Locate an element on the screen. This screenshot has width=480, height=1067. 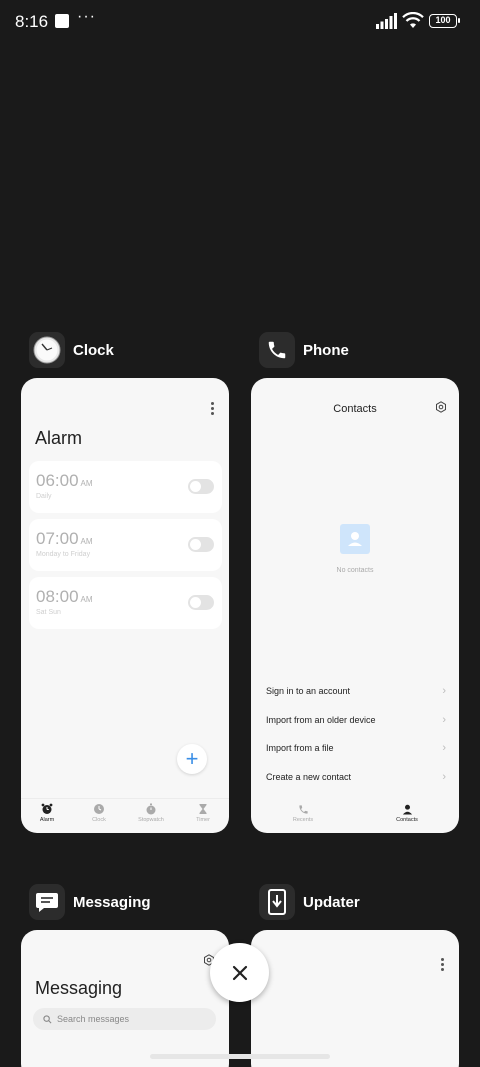
alarm-repeat: Sat Sun is located at coordinates (48, 612).